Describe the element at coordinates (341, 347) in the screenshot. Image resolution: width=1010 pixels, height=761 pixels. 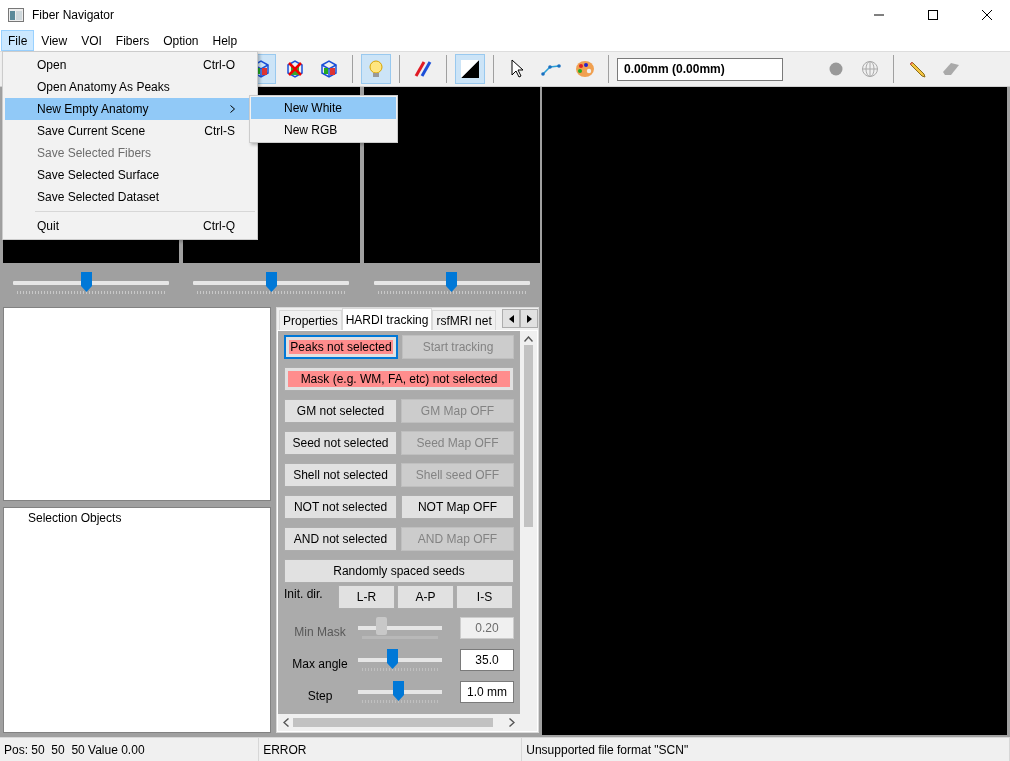
I see `tracking-button: Peaks not selected` at that location.